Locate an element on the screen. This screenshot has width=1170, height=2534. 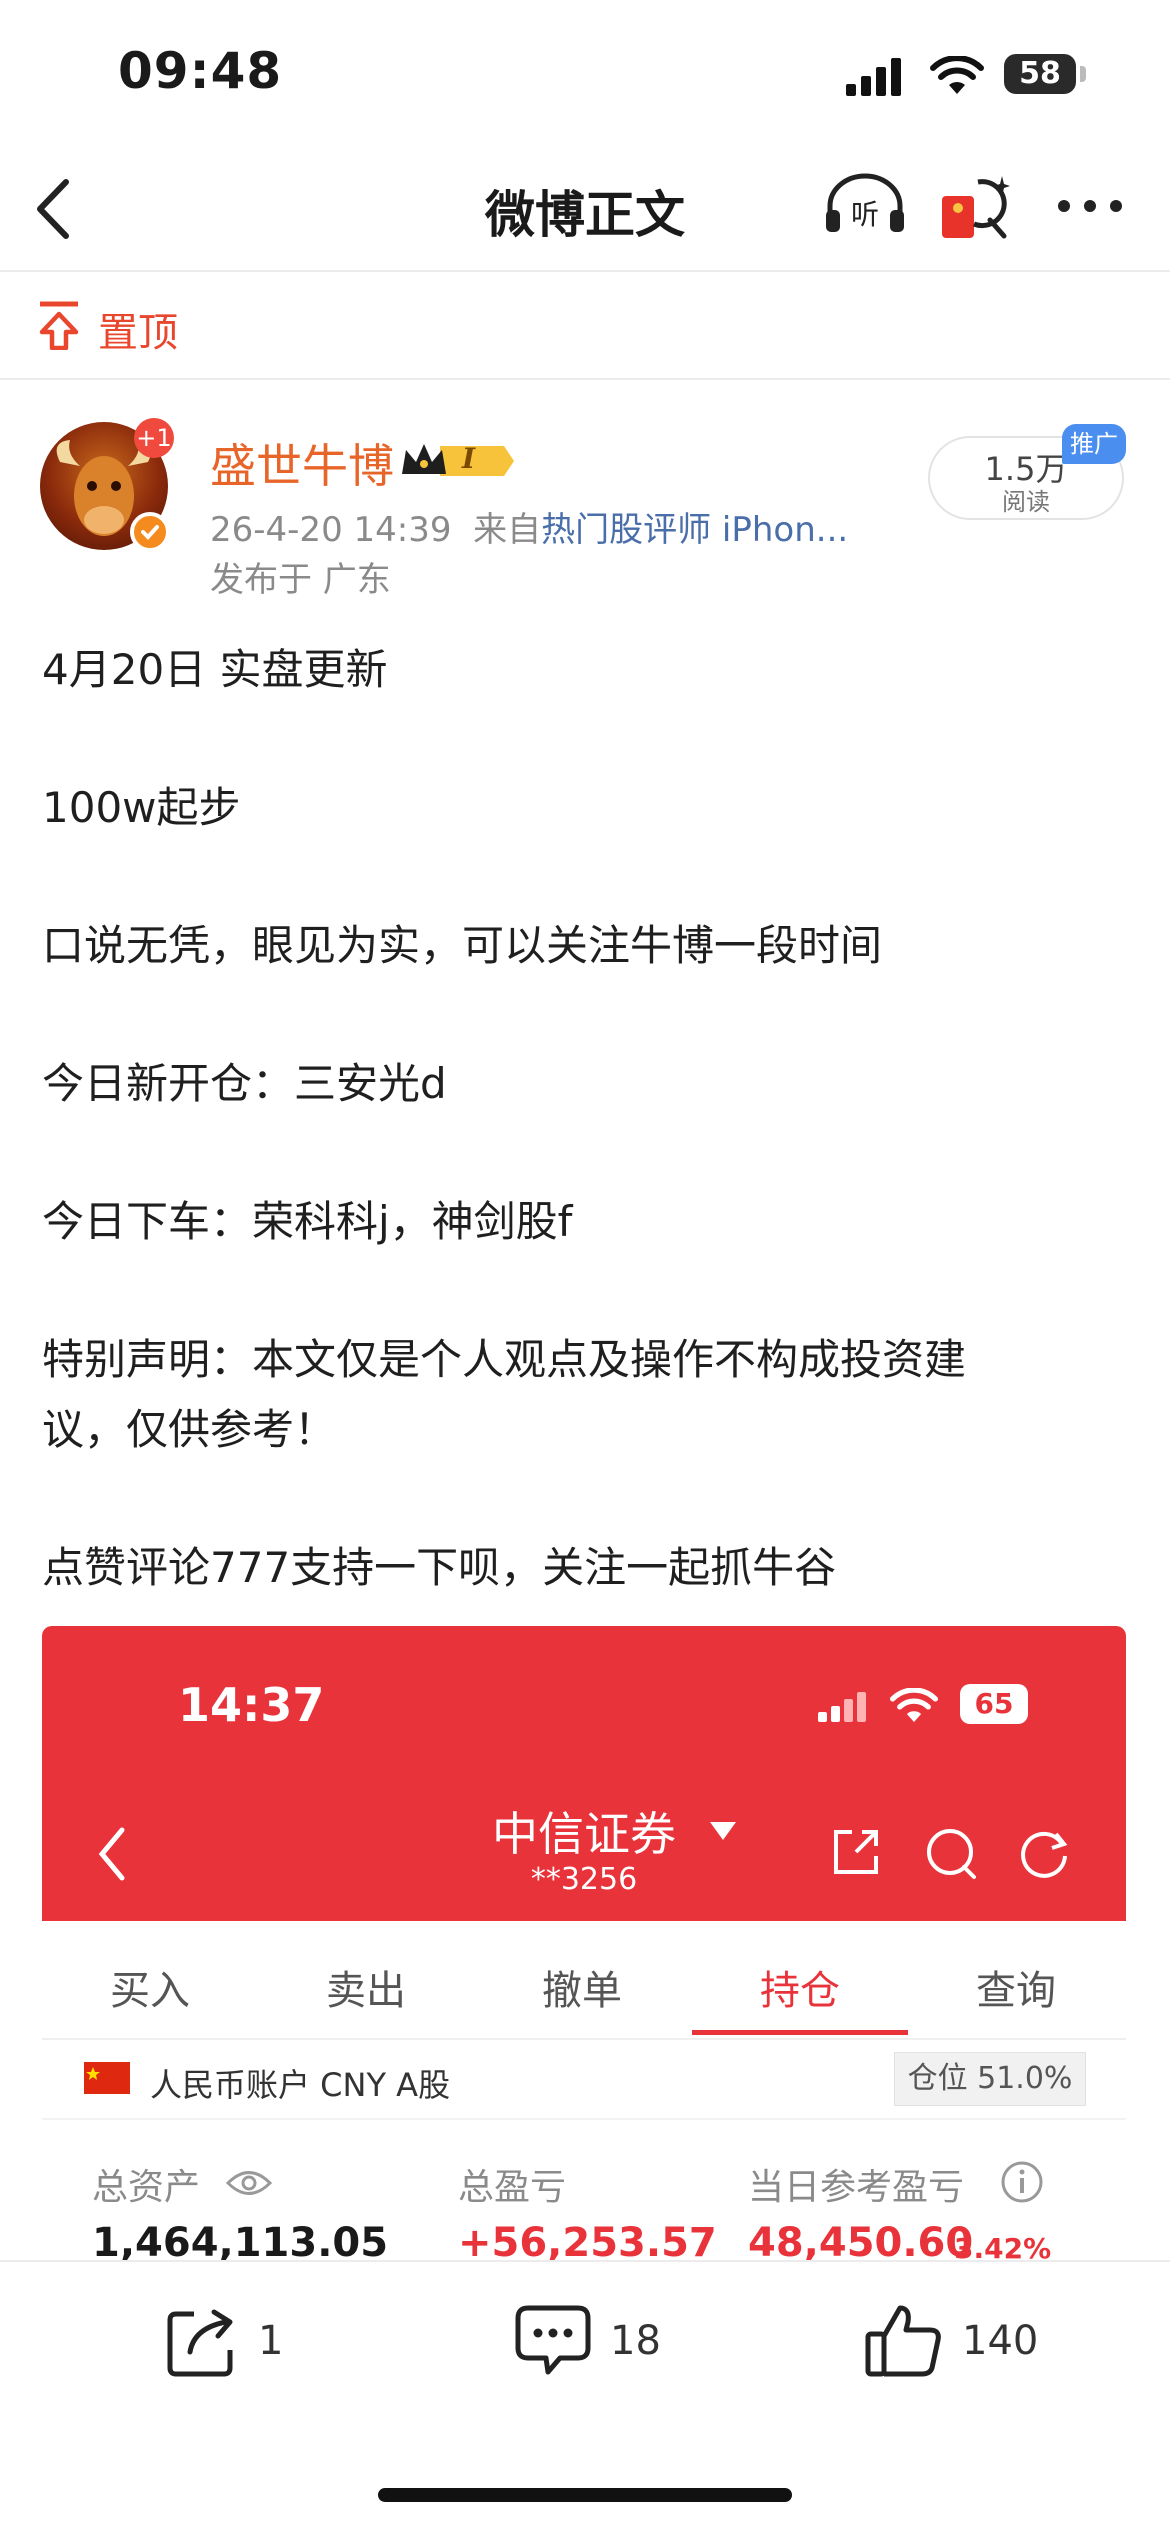
read-label: 阅读 is located at coordinates (1026, 502).